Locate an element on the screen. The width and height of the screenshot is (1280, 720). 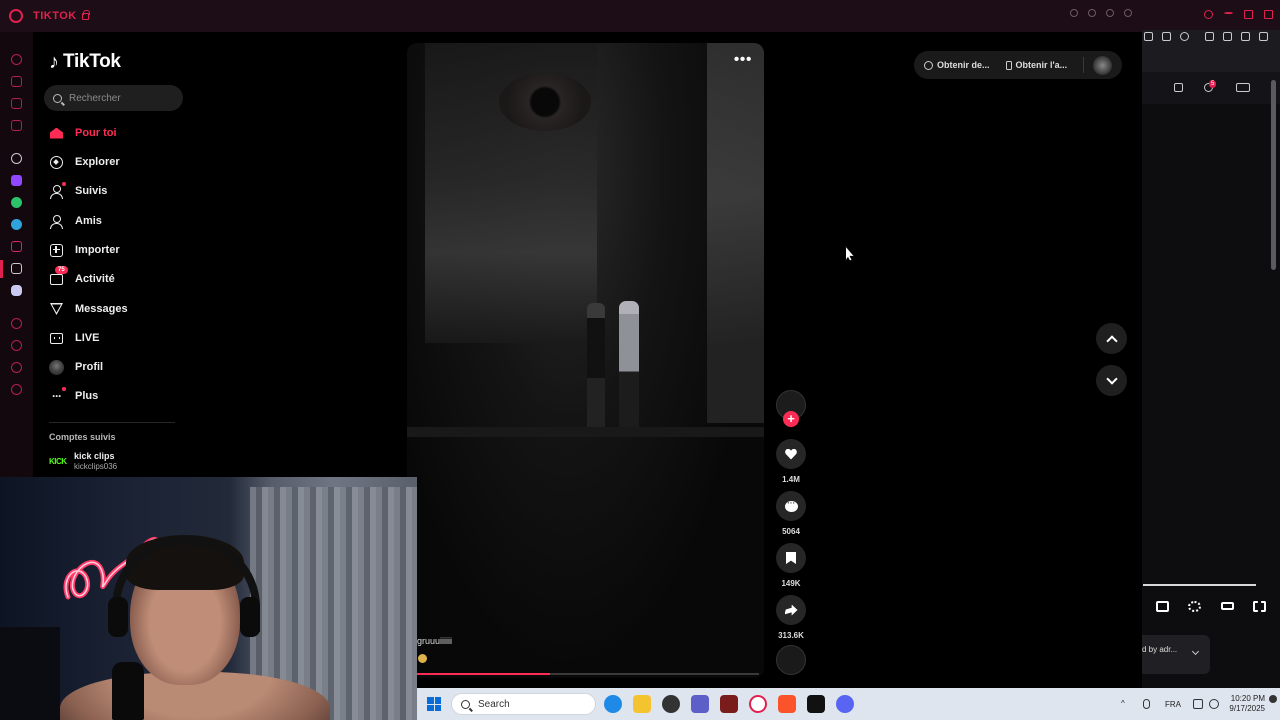
language-indicator: FRA is located at coordinates (1173, 704).